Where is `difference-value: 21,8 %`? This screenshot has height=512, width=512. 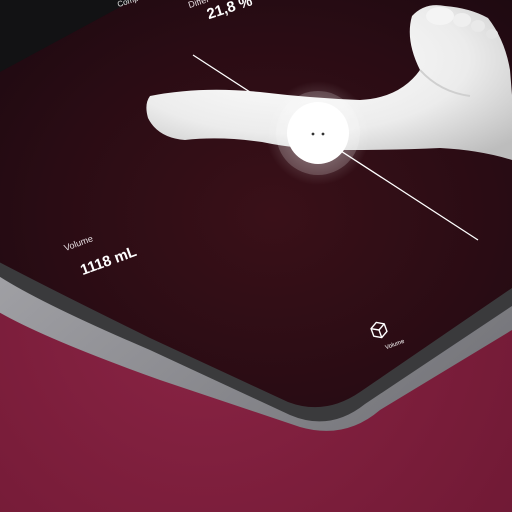 difference-value: 21,8 % is located at coordinates (229, 11).